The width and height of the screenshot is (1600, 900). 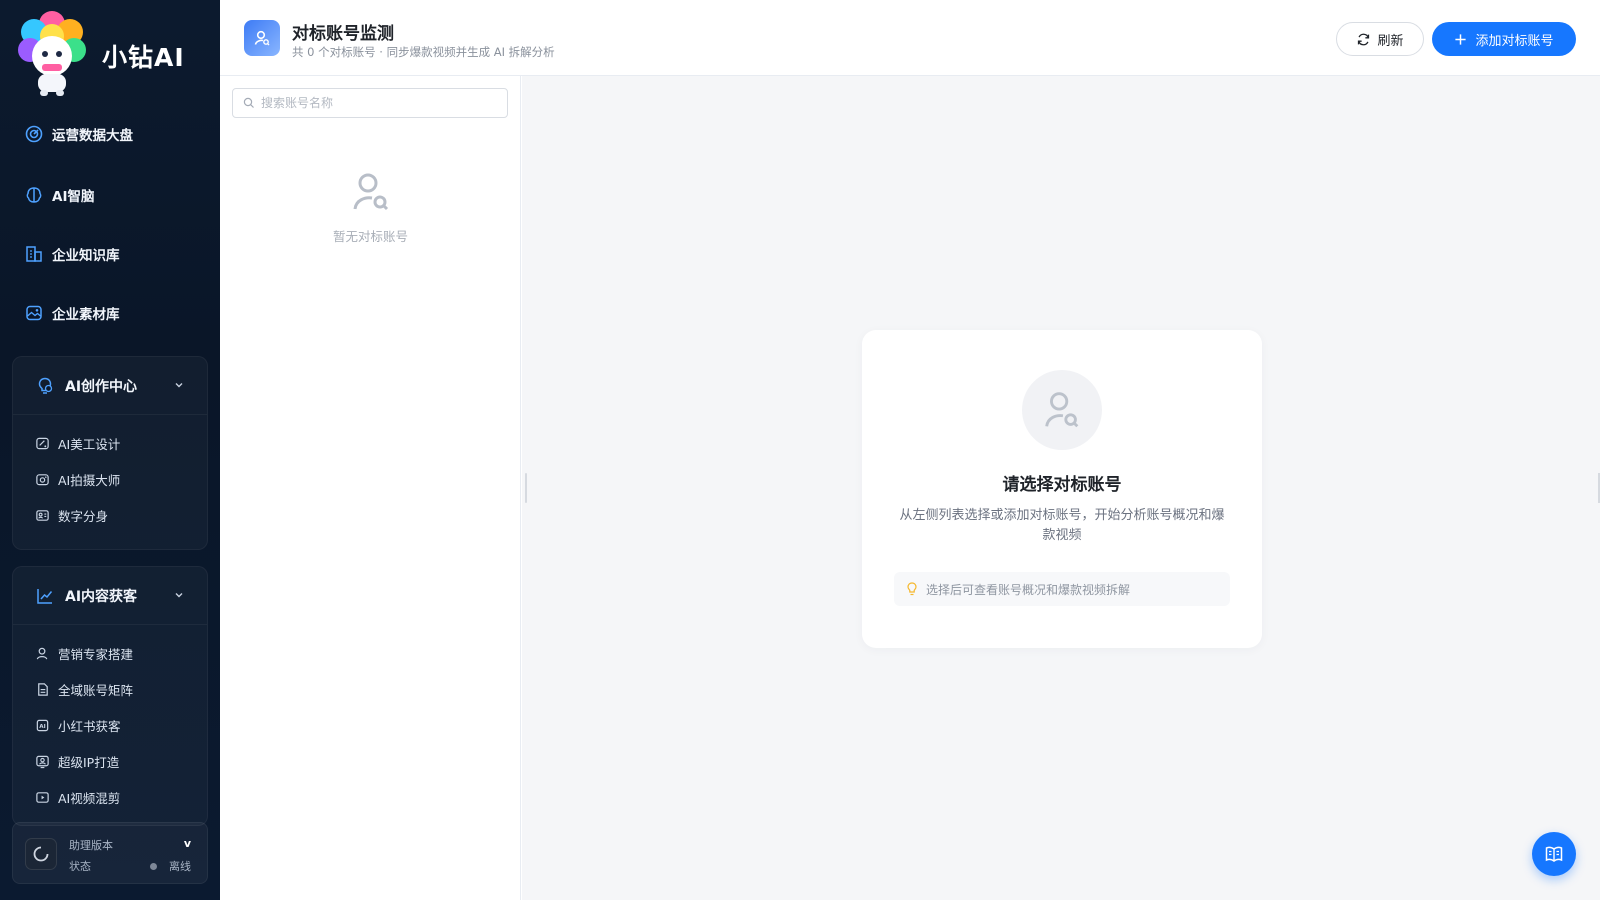 What do you see at coordinates (89, 444) in the screenshot?
I see `sidebar-subitem-label: AI美工设计` at bounding box center [89, 444].